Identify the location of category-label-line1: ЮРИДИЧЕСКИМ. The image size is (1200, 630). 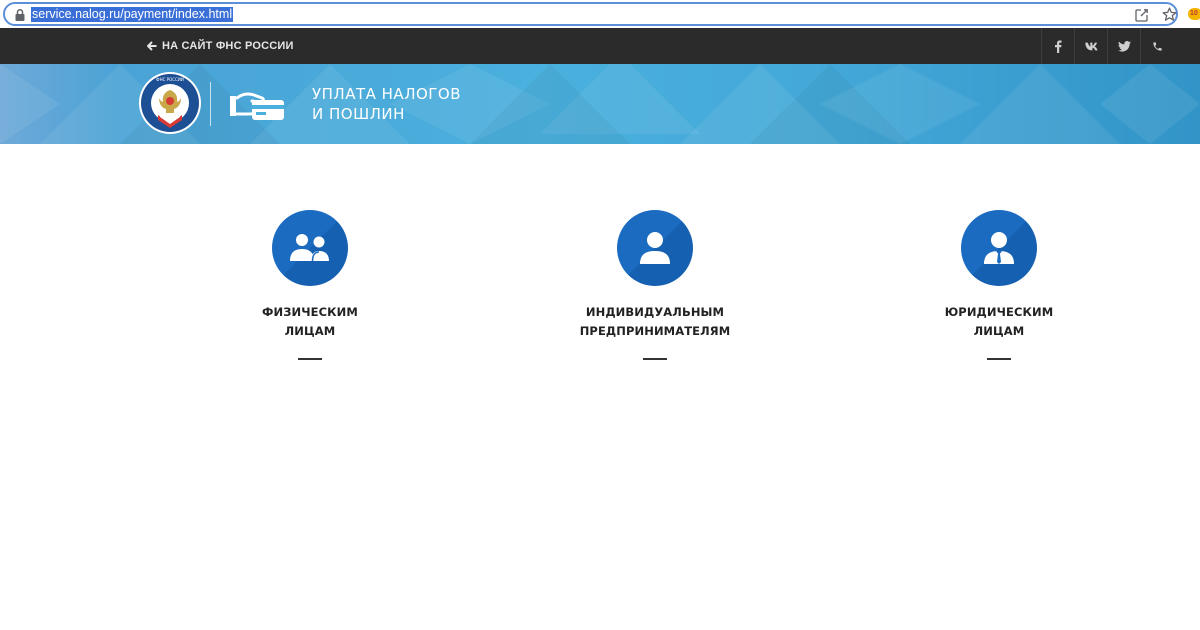
(999, 312).